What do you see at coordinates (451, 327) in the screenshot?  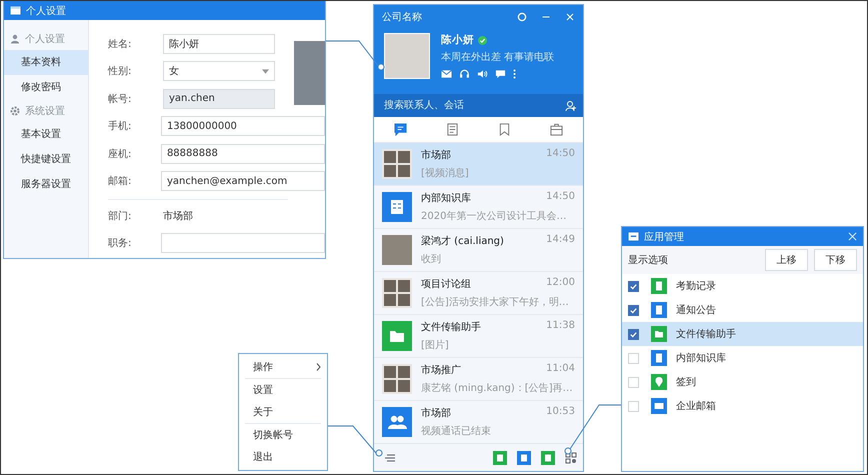 I see `conversation-name: 文件传输助手` at bounding box center [451, 327].